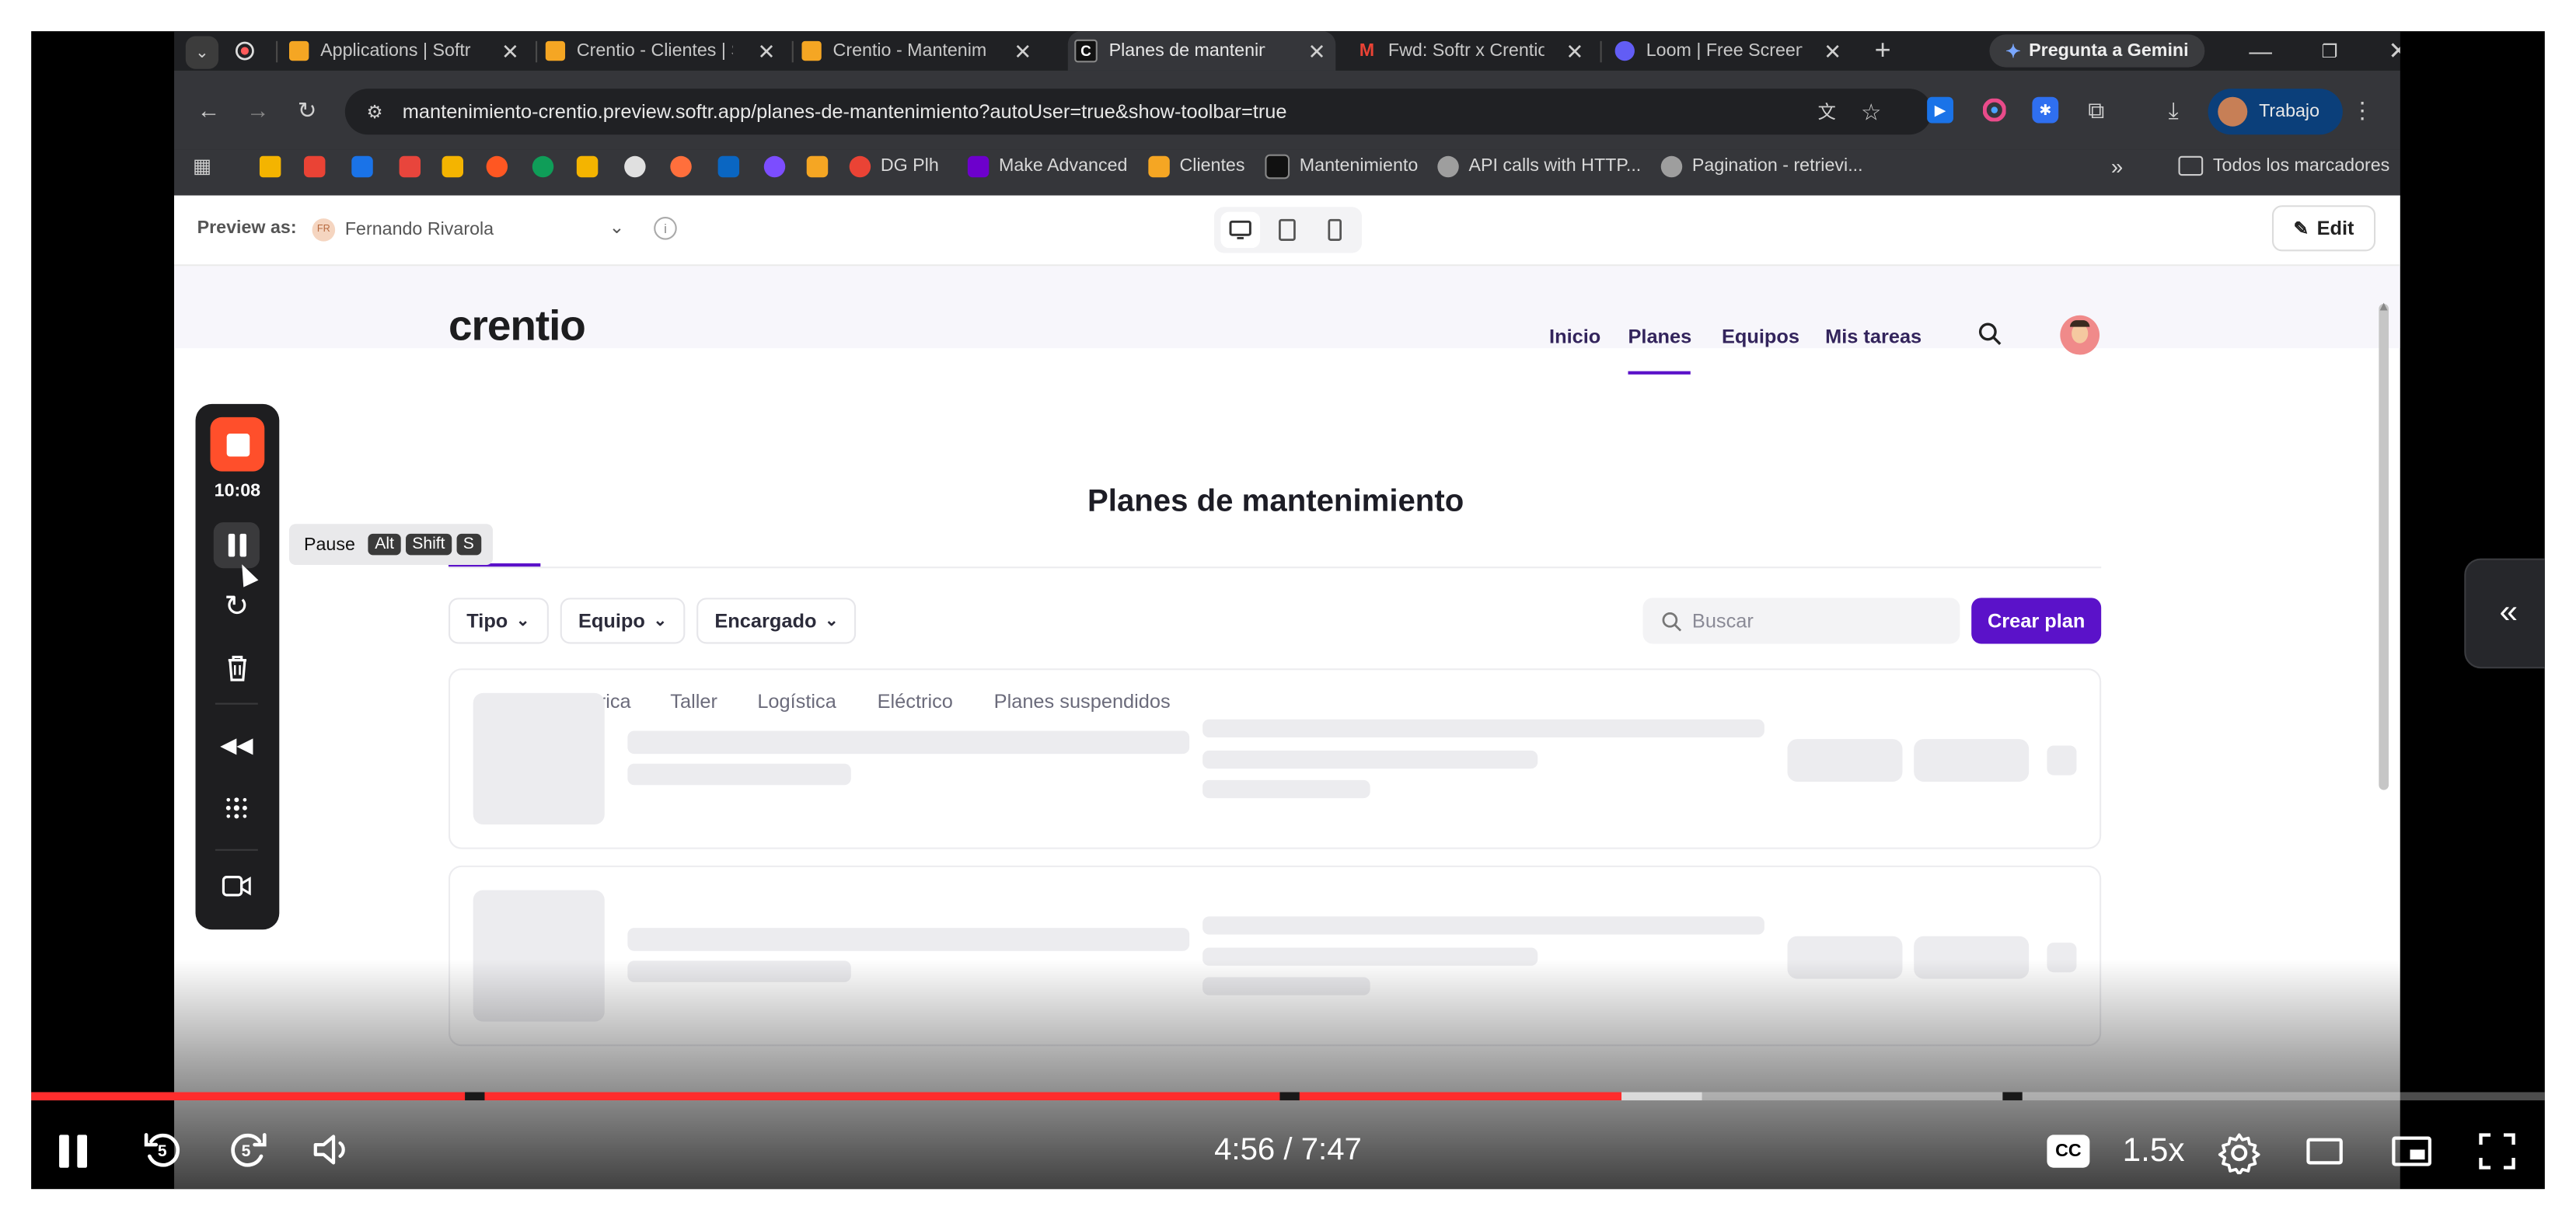 Image resolution: width=2576 pixels, height=1220 pixels. What do you see at coordinates (1801, 621) in the screenshot?
I see `search-input: Buscar` at bounding box center [1801, 621].